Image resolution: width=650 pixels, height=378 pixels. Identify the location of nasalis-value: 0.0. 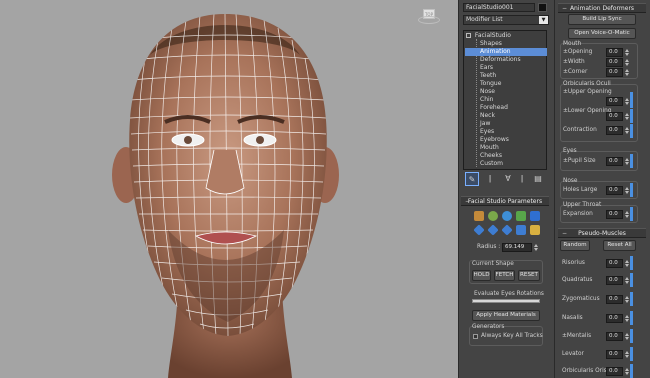
(613, 318).